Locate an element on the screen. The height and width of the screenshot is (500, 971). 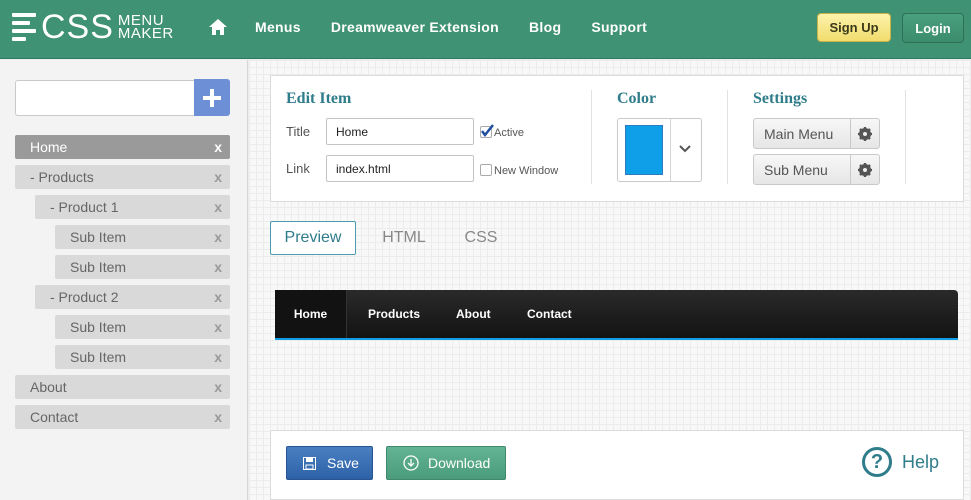
tree-item-label: Home is located at coordinates (49, 147).